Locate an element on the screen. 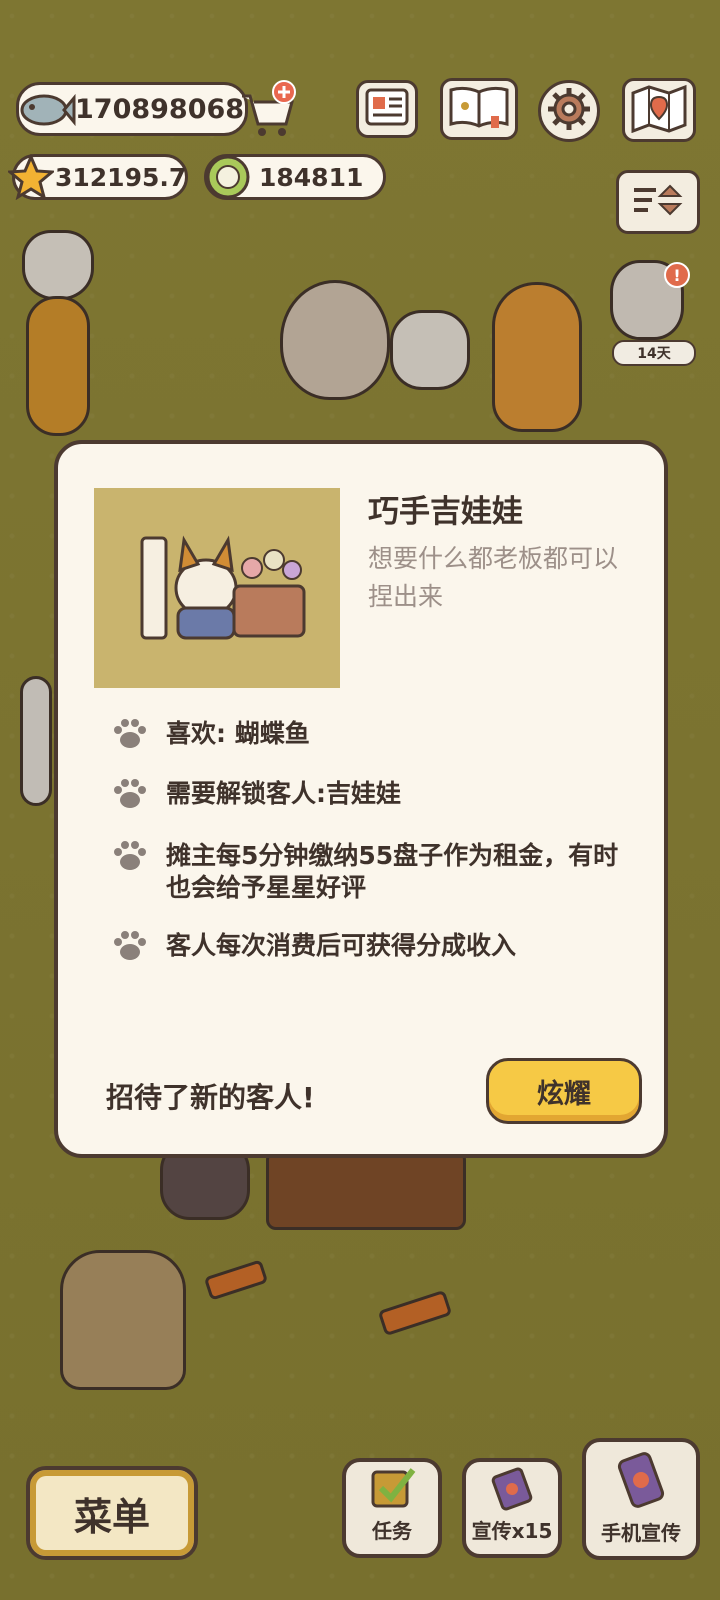 Image resolution: width=720 pixels, height=1600 pixels. event-days-badge: 14天 is located at coordinates (654, 353).